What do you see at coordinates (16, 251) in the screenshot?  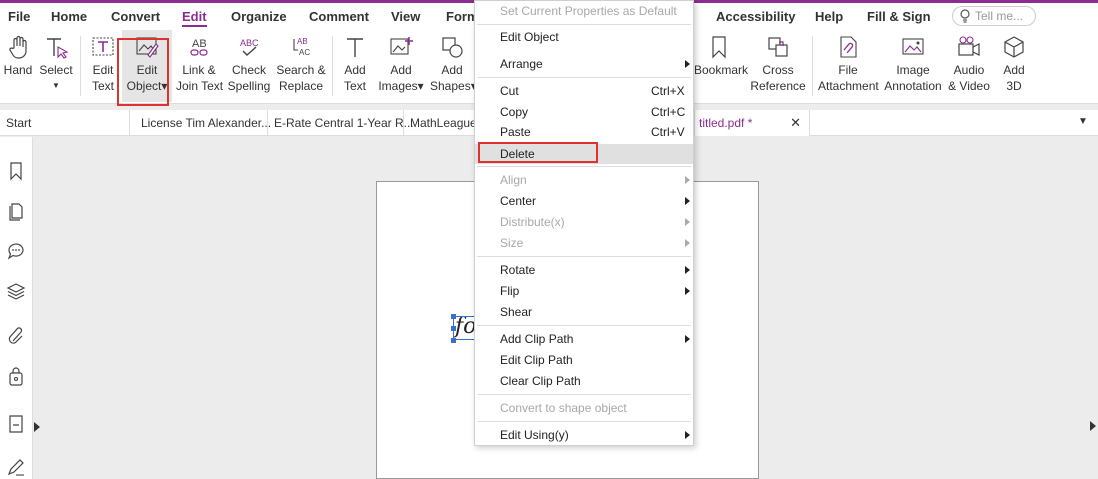 I see `comments-panel-icon` at bounding box center [16, 251].